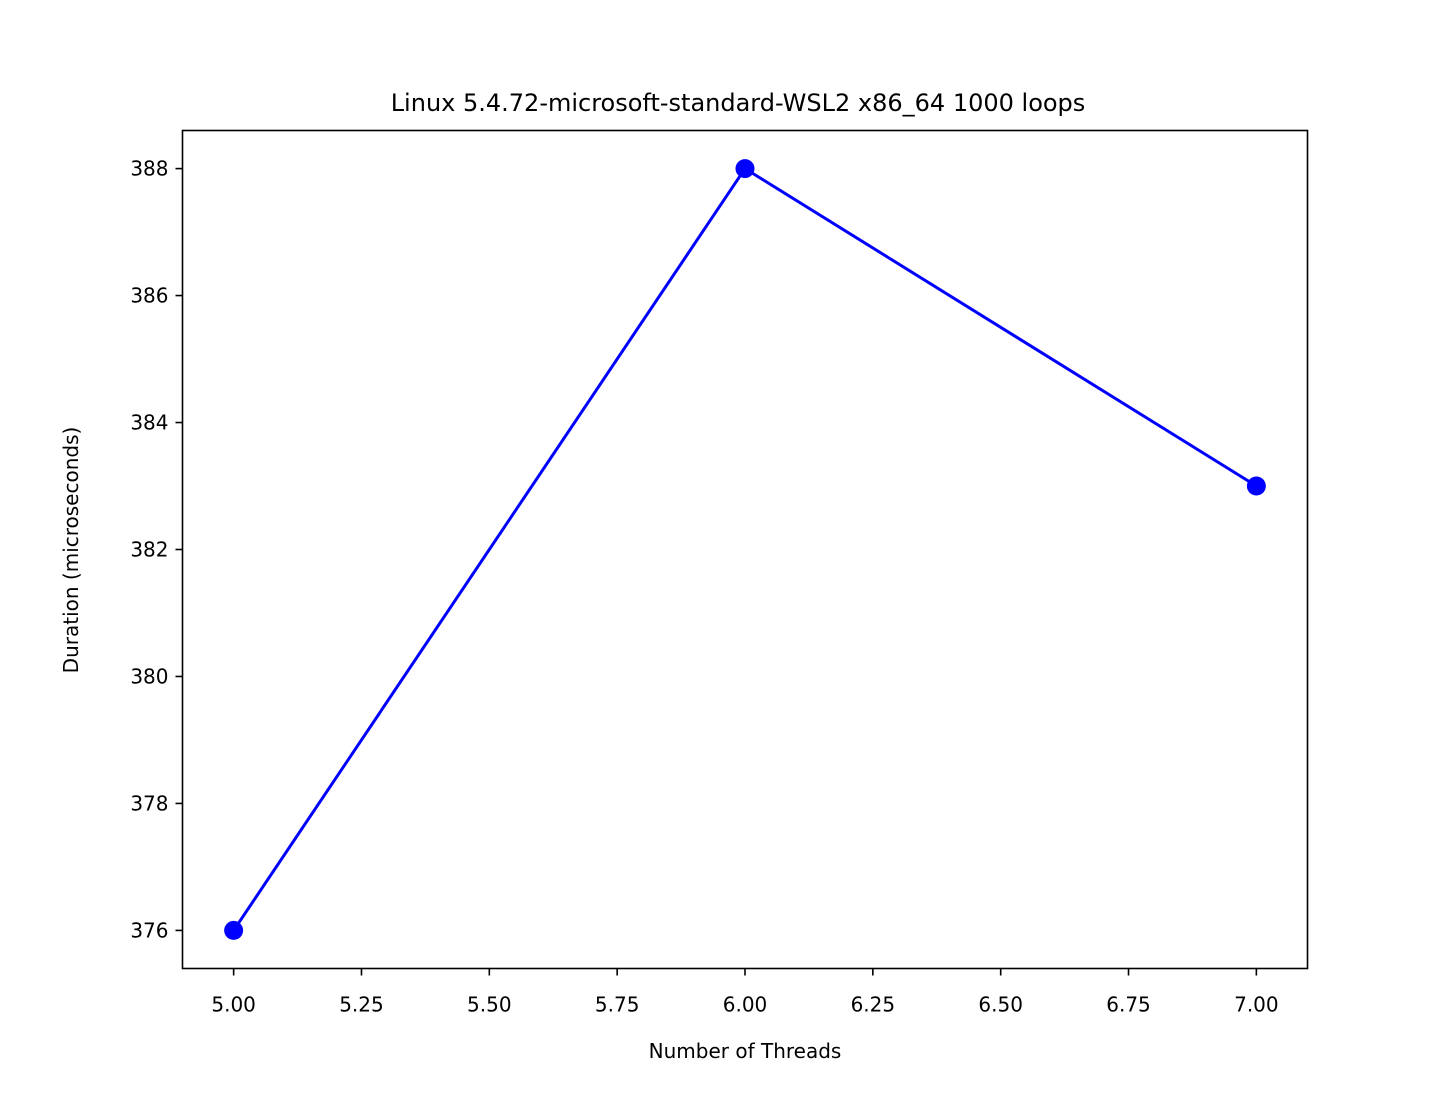 This screenshot has height=1093, width=1452. Describe the element at coordinates (149, 550) in the screenshot. I see `y-tick-label: 382` at that location.